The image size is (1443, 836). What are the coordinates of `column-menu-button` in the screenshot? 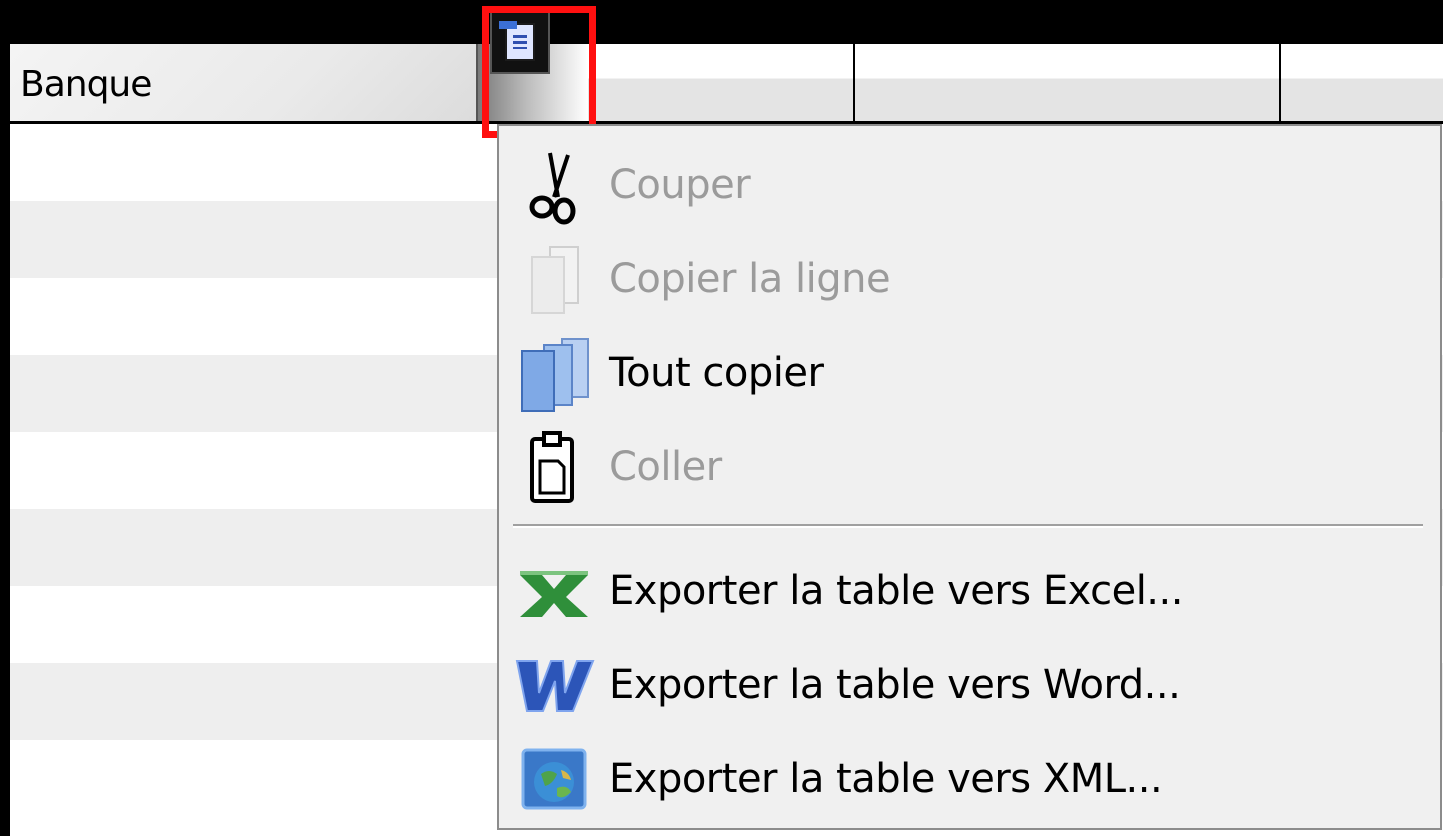 It's located at (520, 42).